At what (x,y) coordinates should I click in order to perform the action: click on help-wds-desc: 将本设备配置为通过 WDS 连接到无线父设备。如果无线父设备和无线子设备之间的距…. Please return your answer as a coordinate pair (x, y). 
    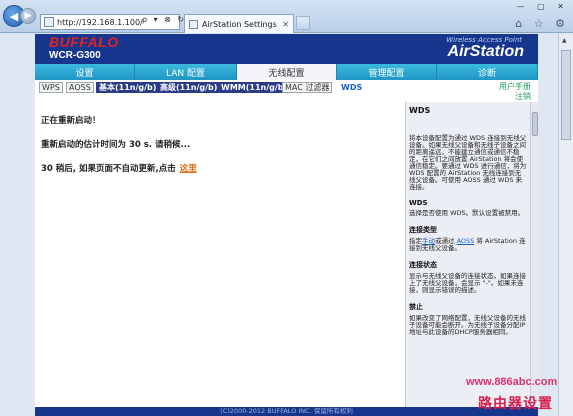
    Looking at the image, I should click on (468, 162).